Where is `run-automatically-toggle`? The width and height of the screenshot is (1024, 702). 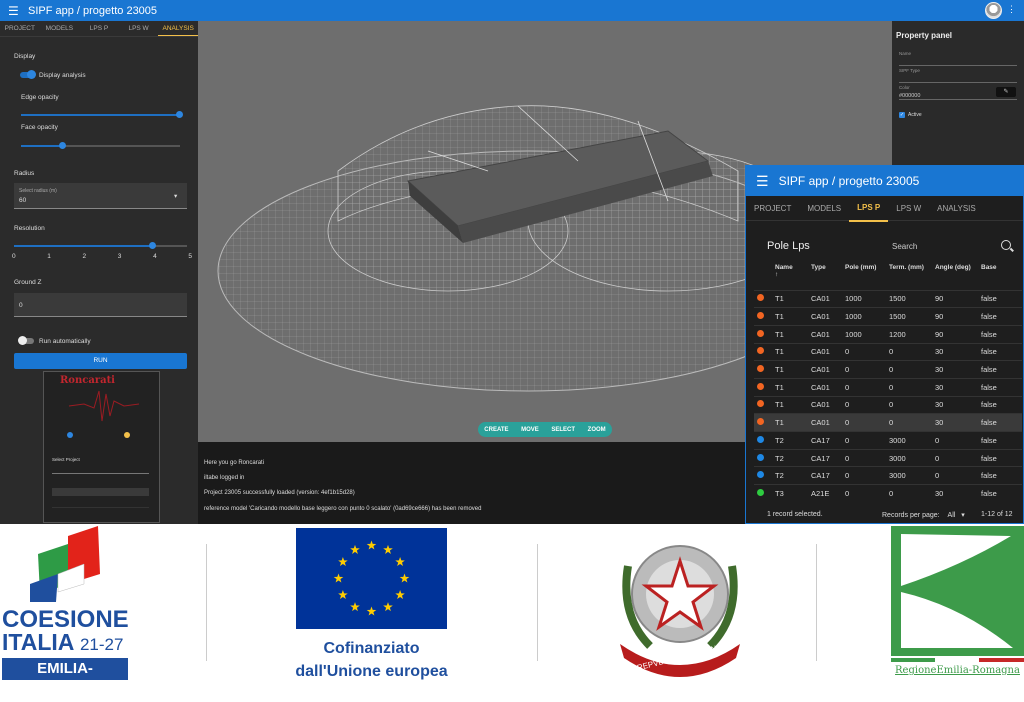
run-automatically-toggle is located at coordinates (26, 340).